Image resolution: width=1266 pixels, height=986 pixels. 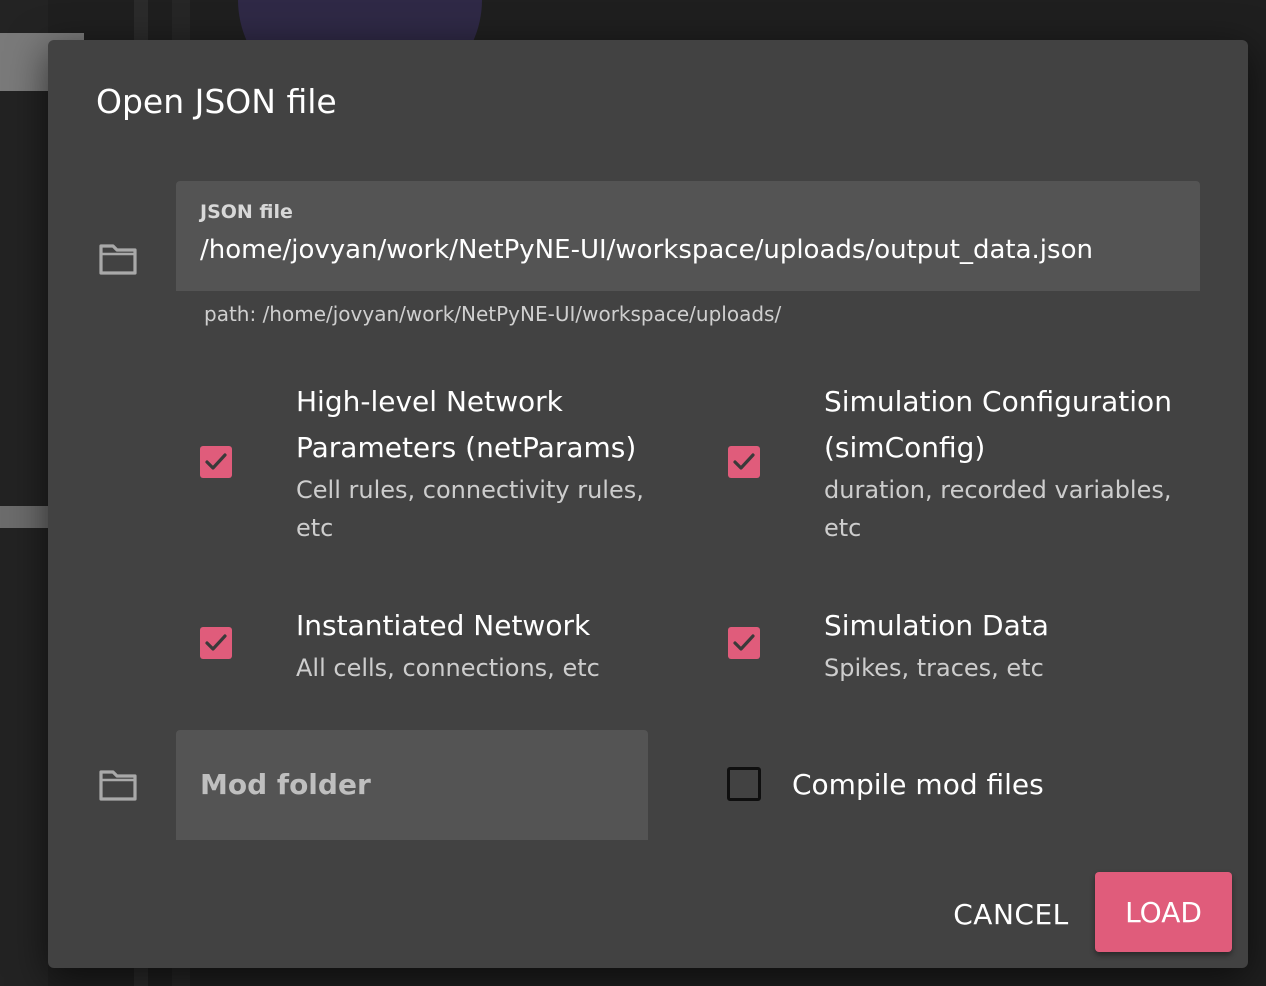 What do you see at coordinates (905, 447) in the screenshot?
I see `simconfig-title-line2: (simConfig)` at bounding box center [905, 447].